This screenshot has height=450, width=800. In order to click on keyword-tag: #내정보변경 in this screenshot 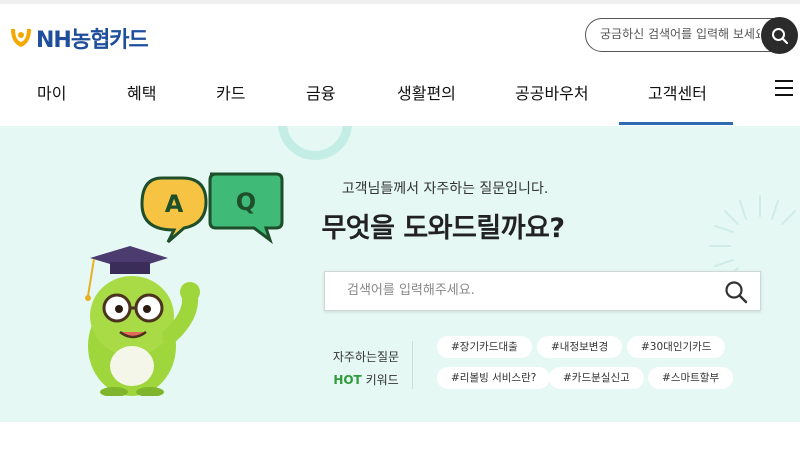, I will do `click(580, 347)`.